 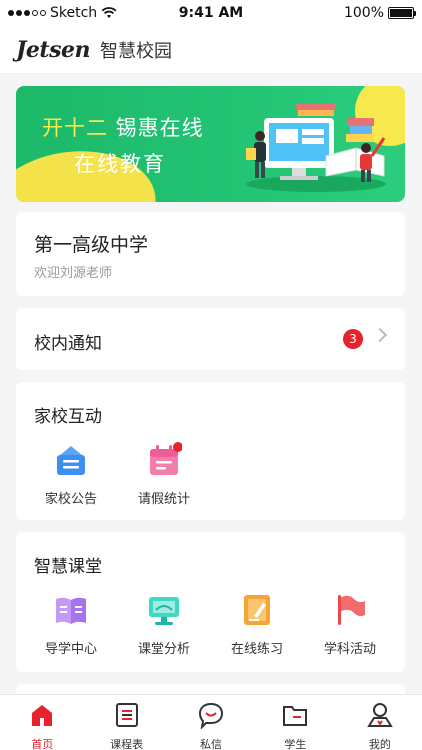 I want to click on home-icon, so click(x=42, y=715).